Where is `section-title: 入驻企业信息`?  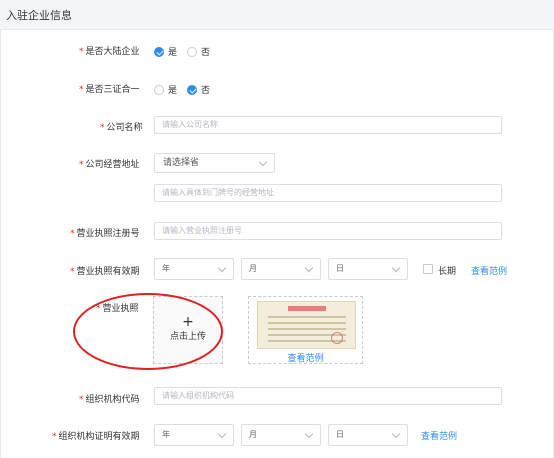 section-title: 入驻企业信息 is located at coordinates (39, 15).